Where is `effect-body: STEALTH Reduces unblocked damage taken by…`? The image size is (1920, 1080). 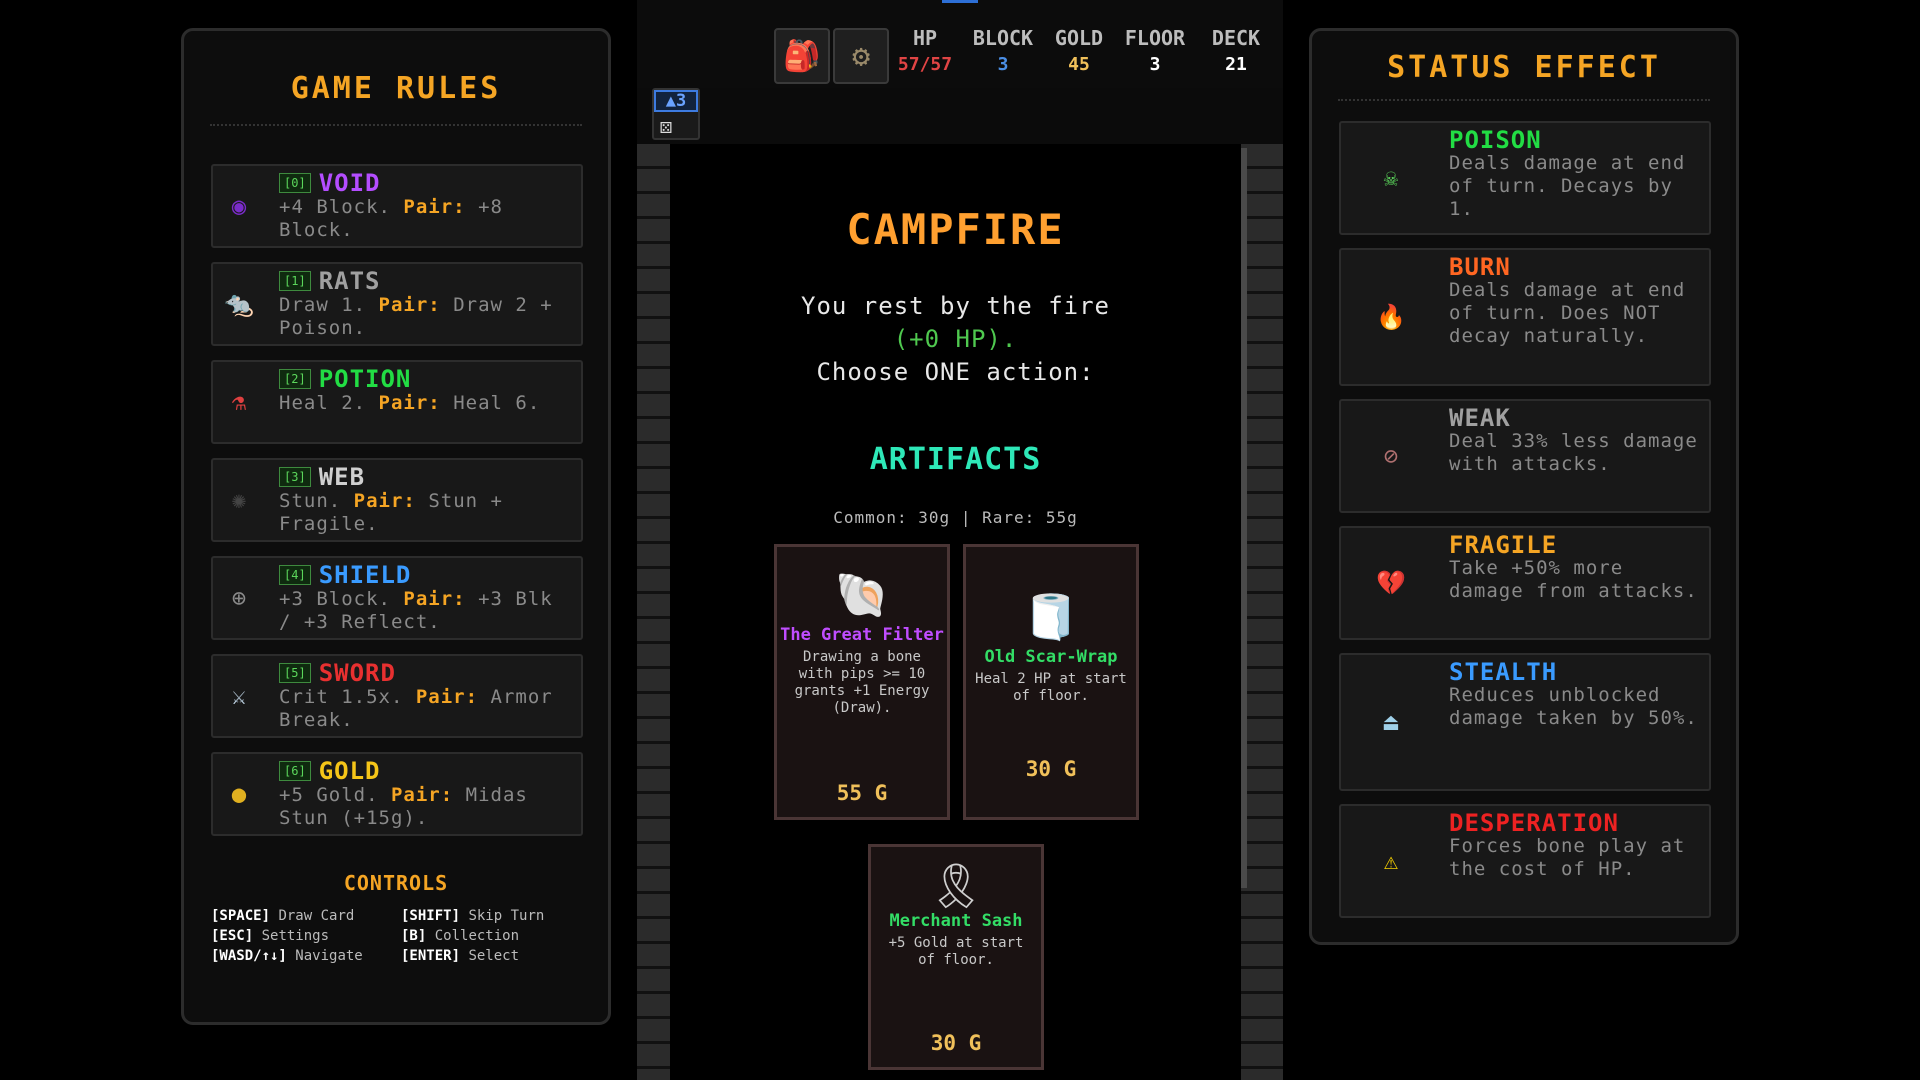
effect-body: STEALTH Reduces unblocked damage taken by… is located at coordinates (1579, 696).